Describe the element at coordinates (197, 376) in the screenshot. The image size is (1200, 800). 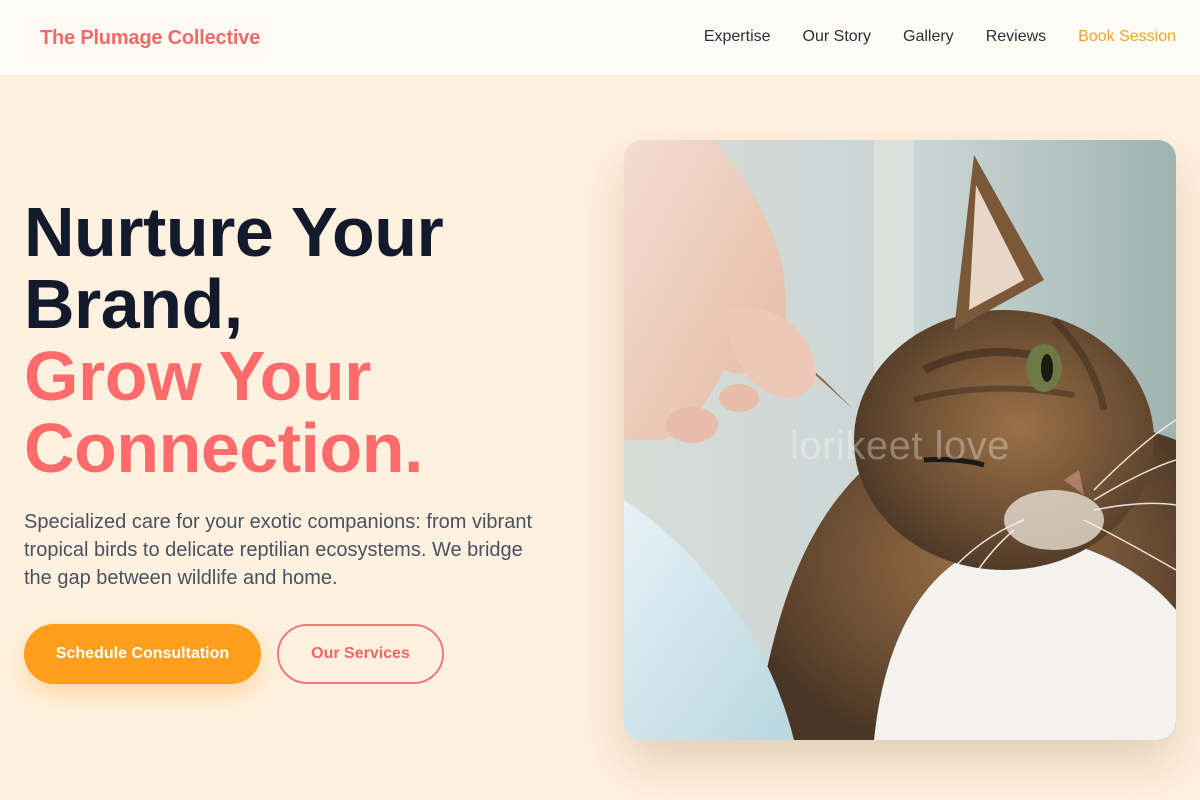
I see `headline-line-3: Grow Your` at that location.